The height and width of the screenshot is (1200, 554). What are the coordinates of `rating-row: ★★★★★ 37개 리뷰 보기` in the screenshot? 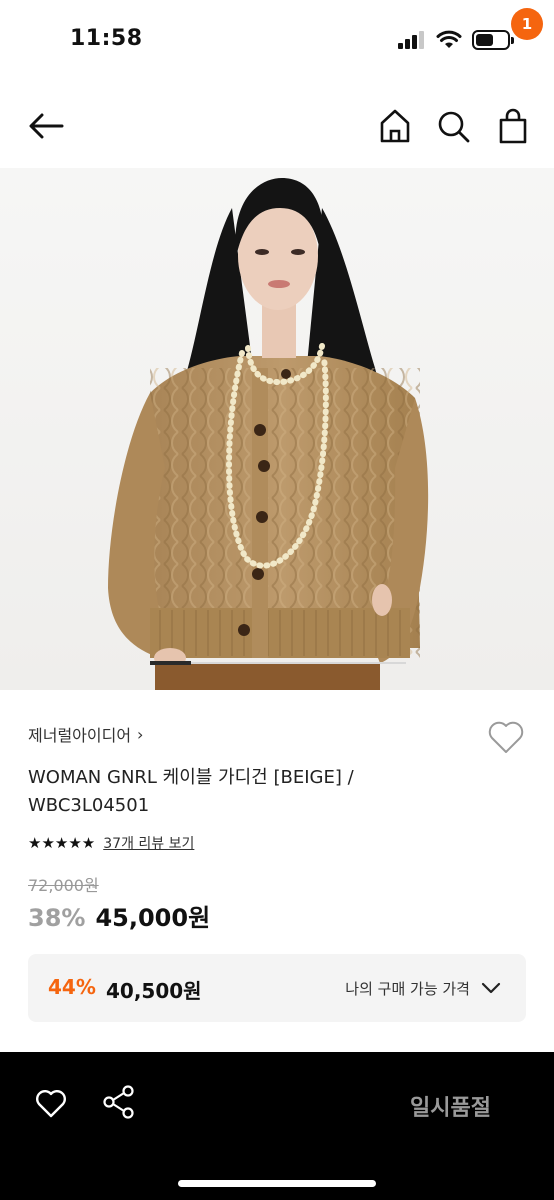 It's located at (111, 843).